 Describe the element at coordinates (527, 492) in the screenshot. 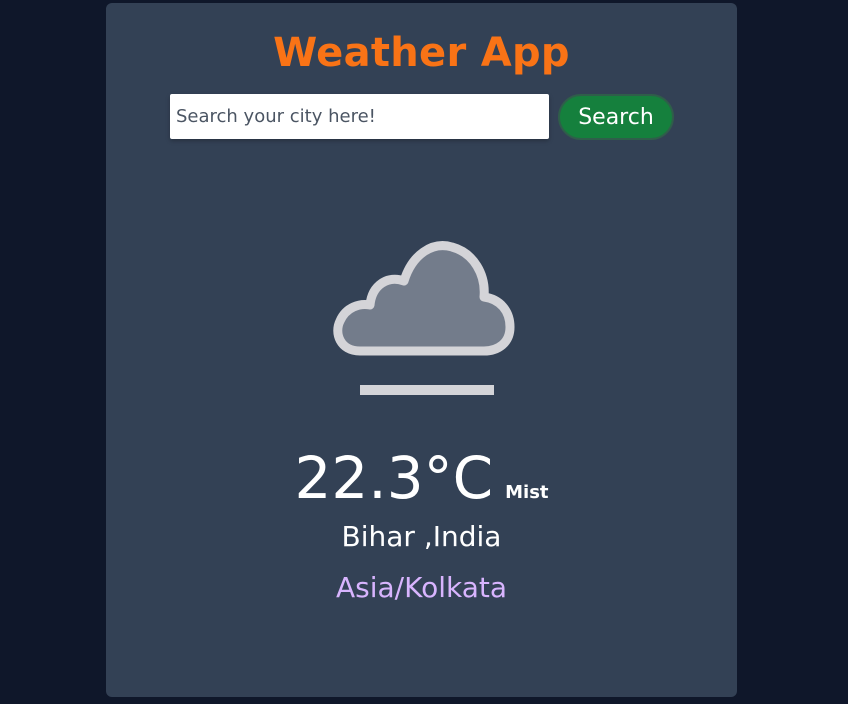

I see `weather-condition: Mist` at that location.